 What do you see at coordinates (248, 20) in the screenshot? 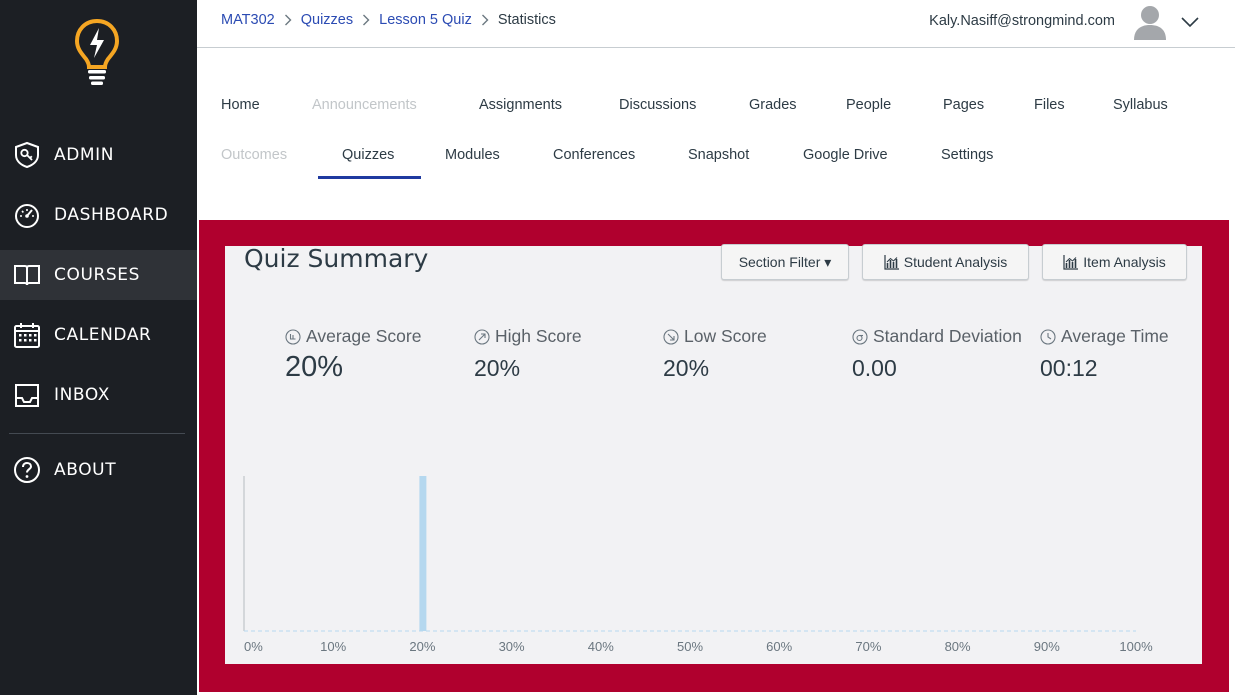
I see `breadcrumb-course-link: MAT302` at bounding box center [248, 20].